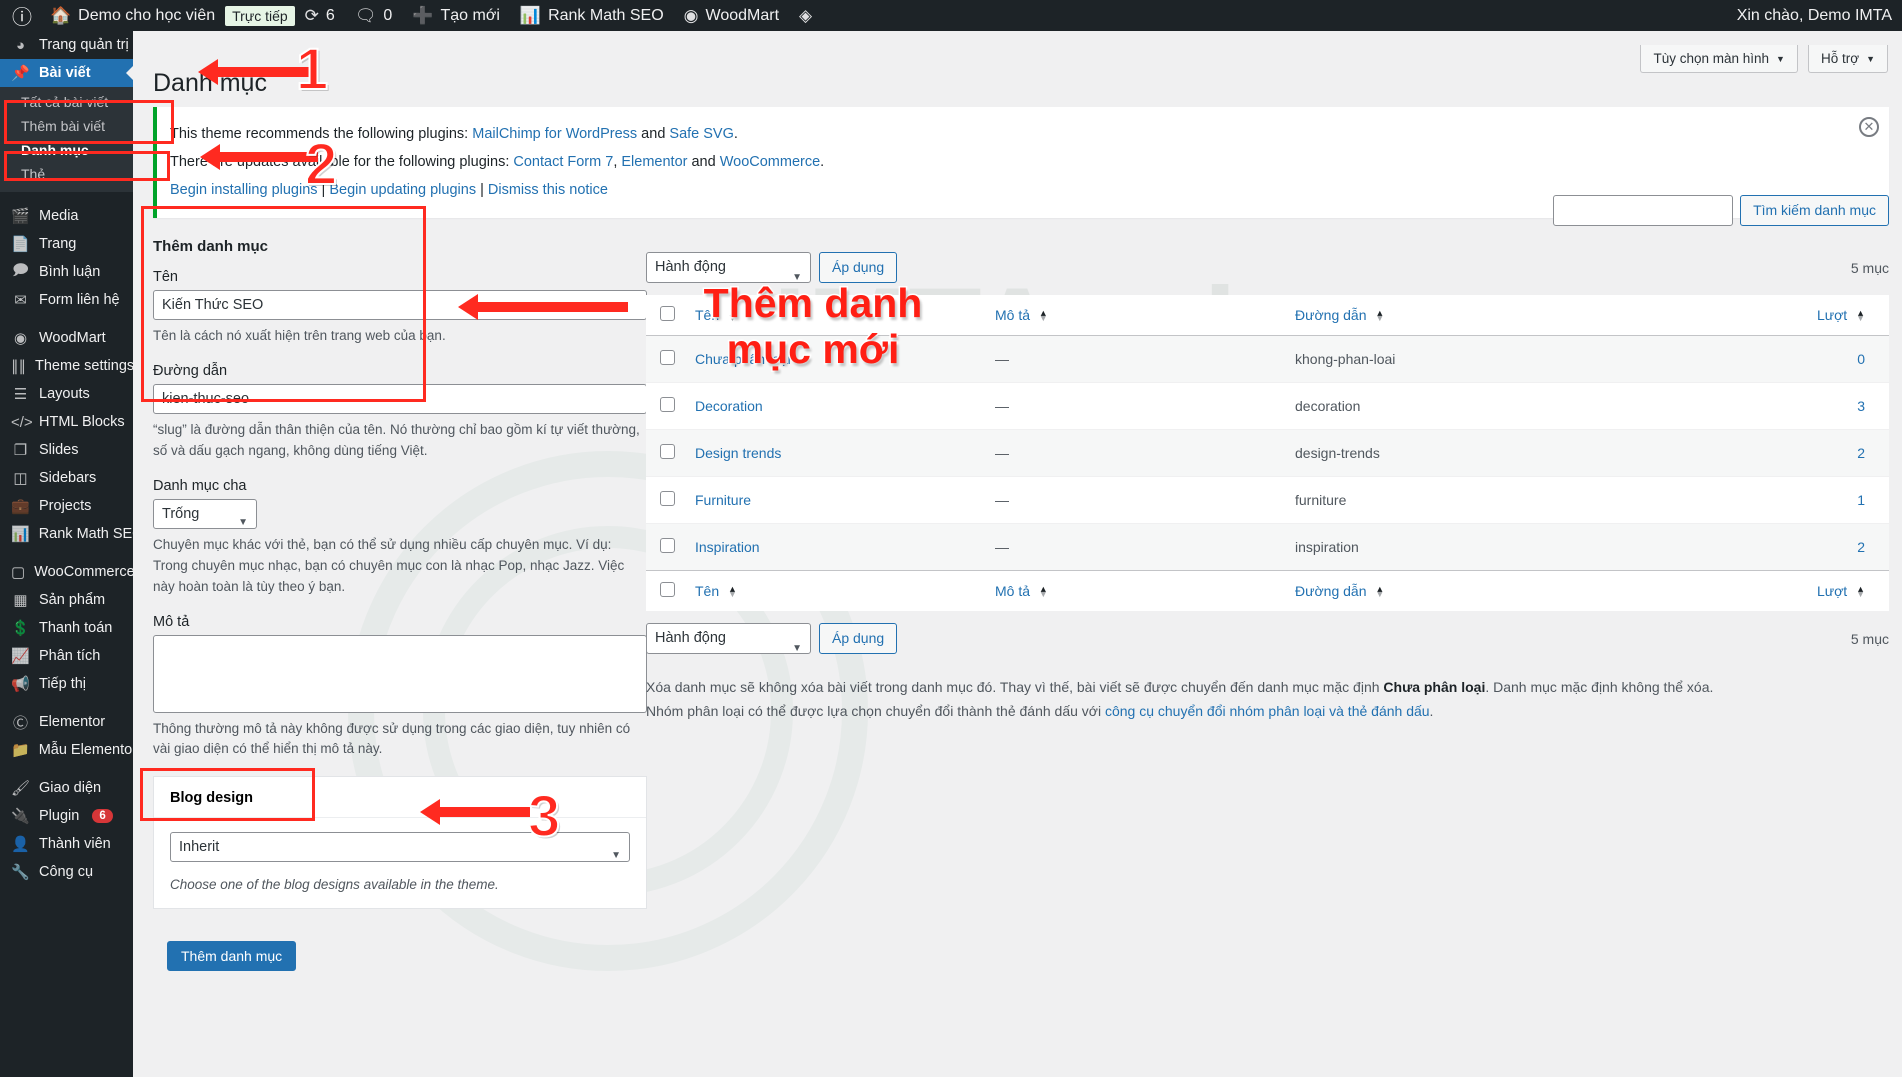  I want to click on category-link: Design trends, so click(738, 453).